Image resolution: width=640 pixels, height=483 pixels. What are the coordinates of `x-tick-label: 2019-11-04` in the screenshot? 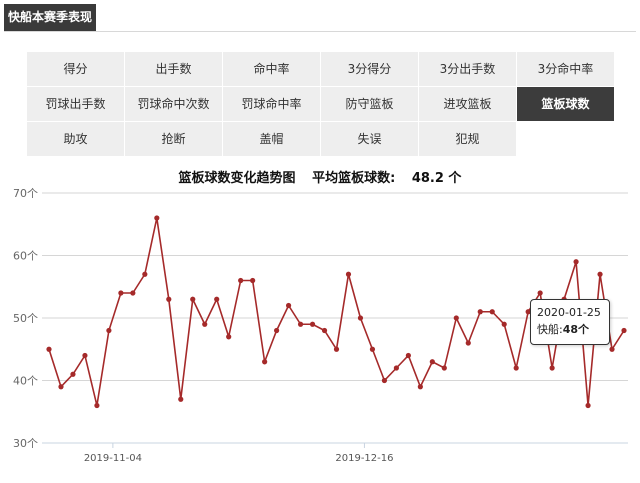 It's located at (113, 458).